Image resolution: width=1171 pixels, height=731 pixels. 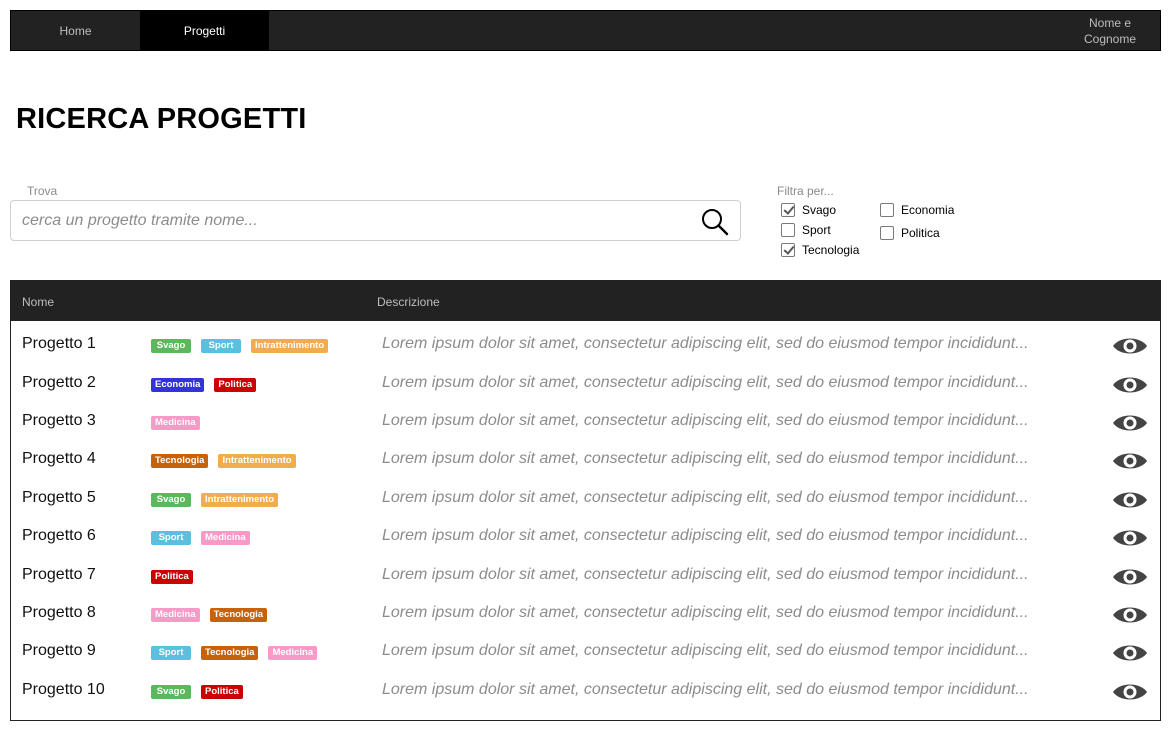 I want to click on project-name: Progetto 3, so click(x=59, y=420).